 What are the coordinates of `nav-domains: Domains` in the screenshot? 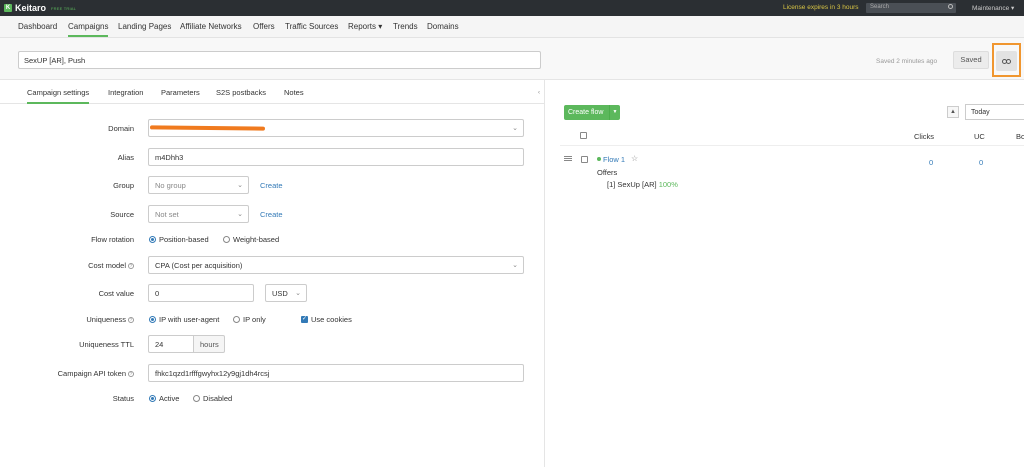 It's located at (443, 26).